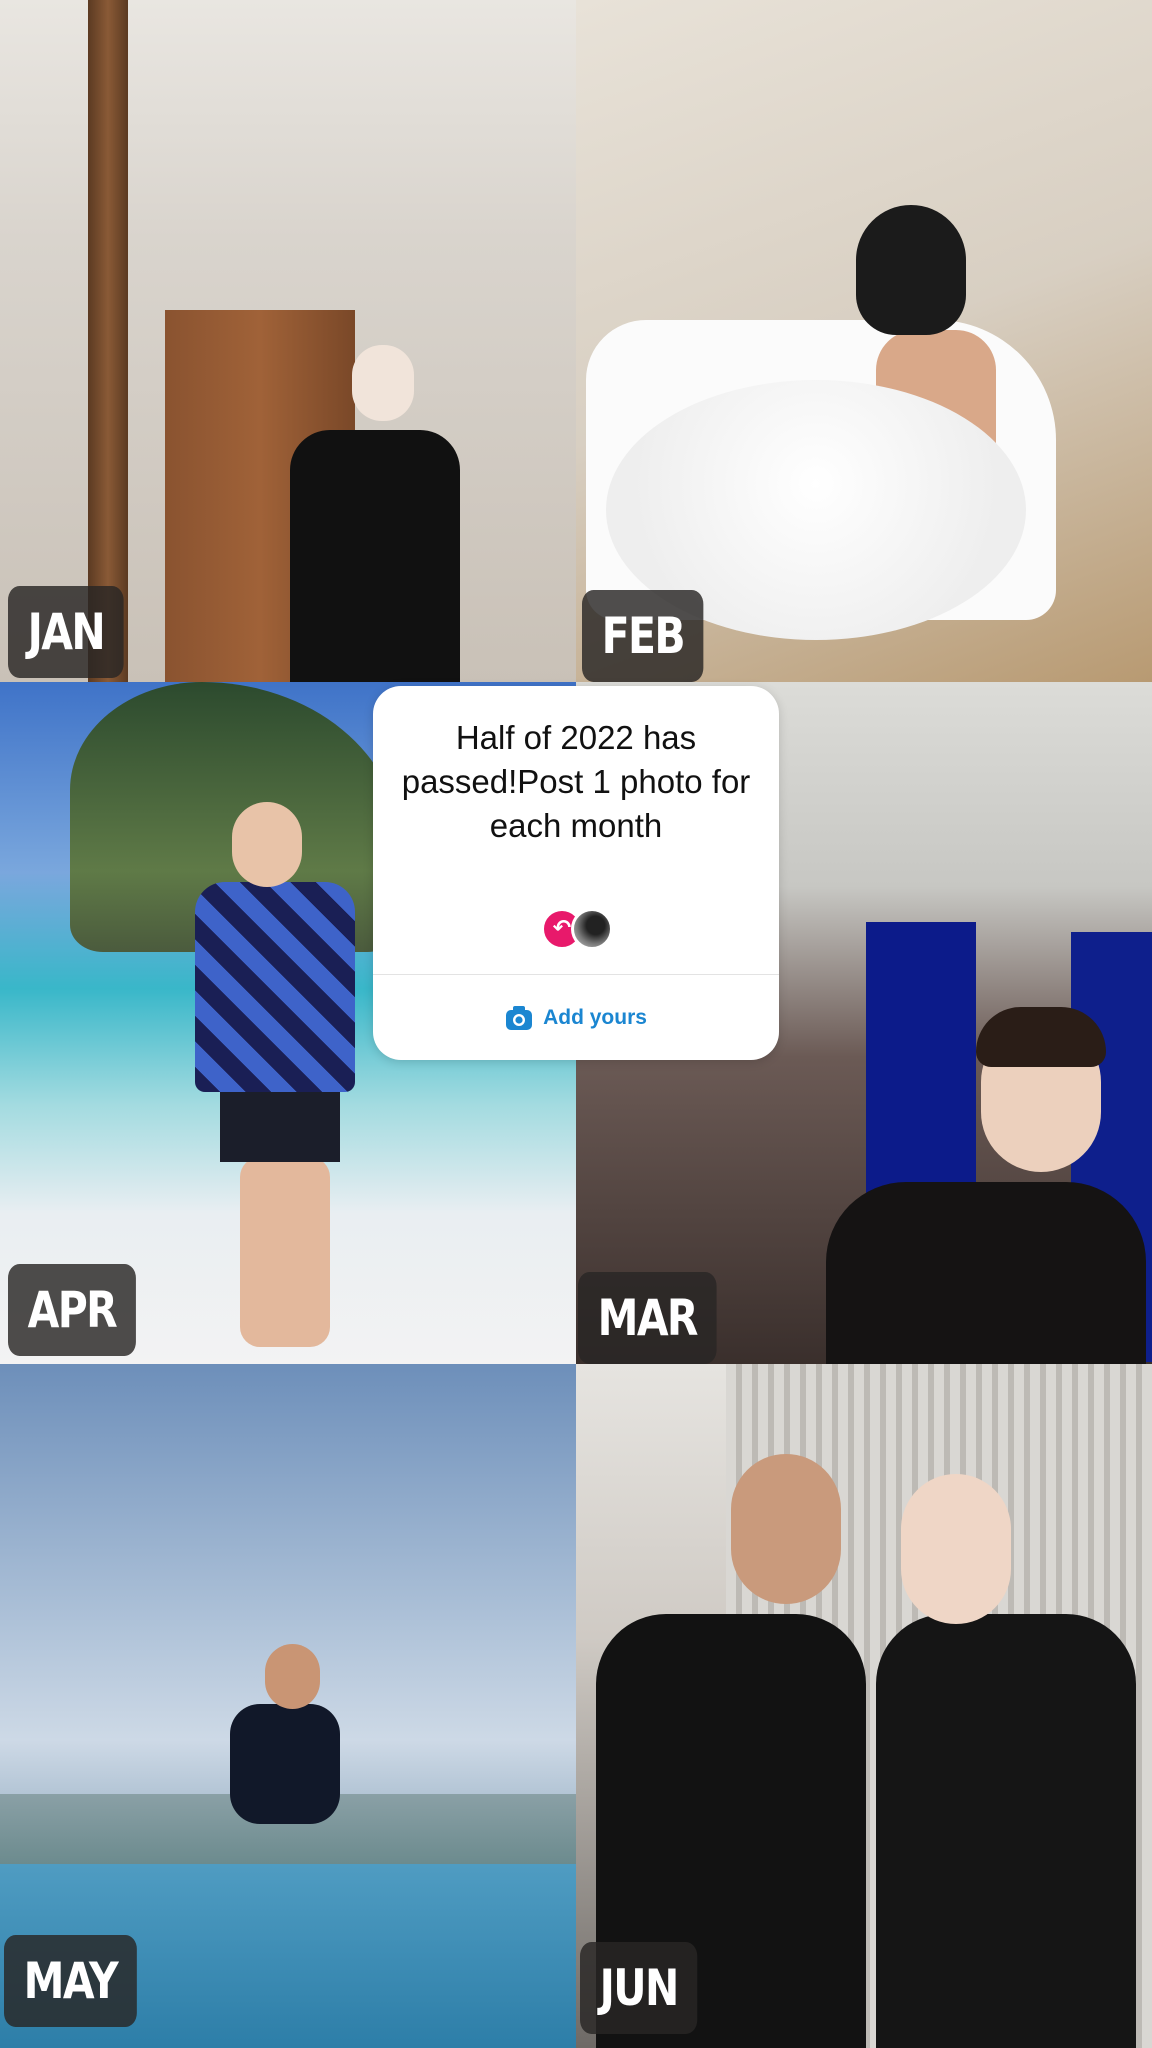 This screenshot has width=1152, height=2048. Describe the element at coordinates (911, 270) in the screenshot. I see `photo-feb-hair` at that location.